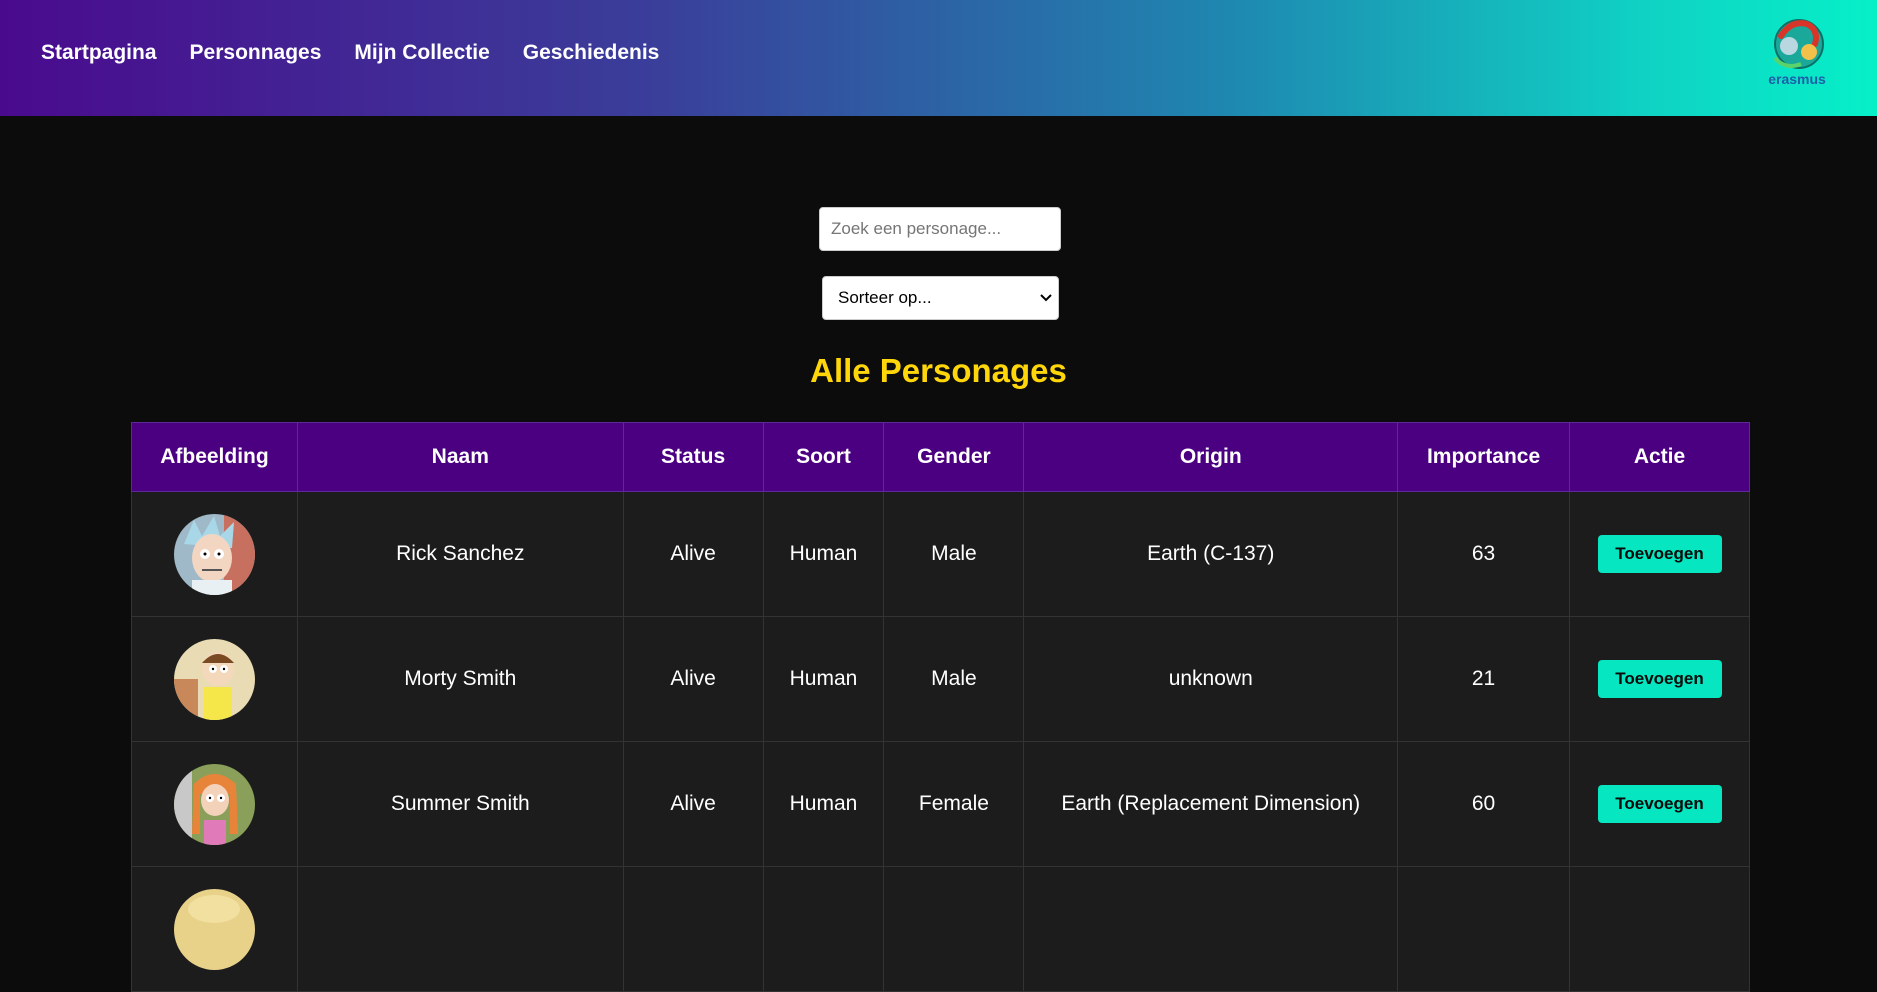 Image resolution: width=1877 pixels, height=992 pixels. What do you see at coordinates (1211, 804) in the screenshot?
I see `origin-cell: Earth (Replacement Dimension)` at bounding box center [1211, 804].